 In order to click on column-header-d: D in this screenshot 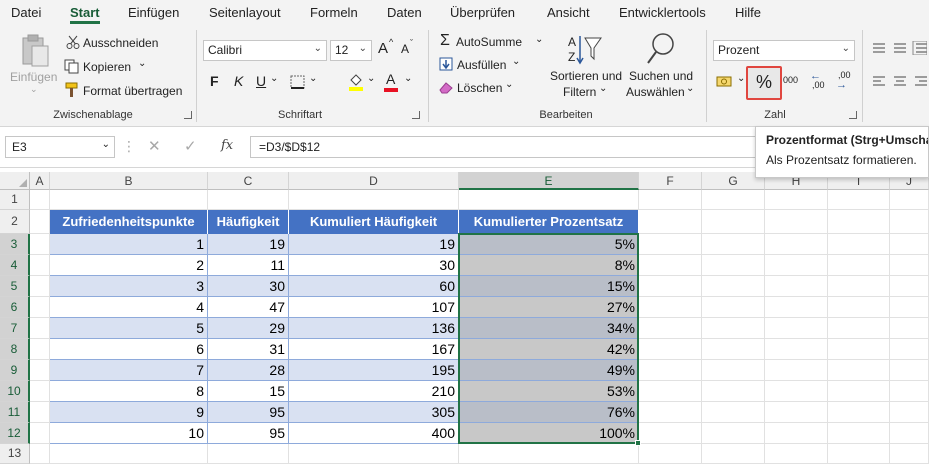, I will do `click(374, 181)`.